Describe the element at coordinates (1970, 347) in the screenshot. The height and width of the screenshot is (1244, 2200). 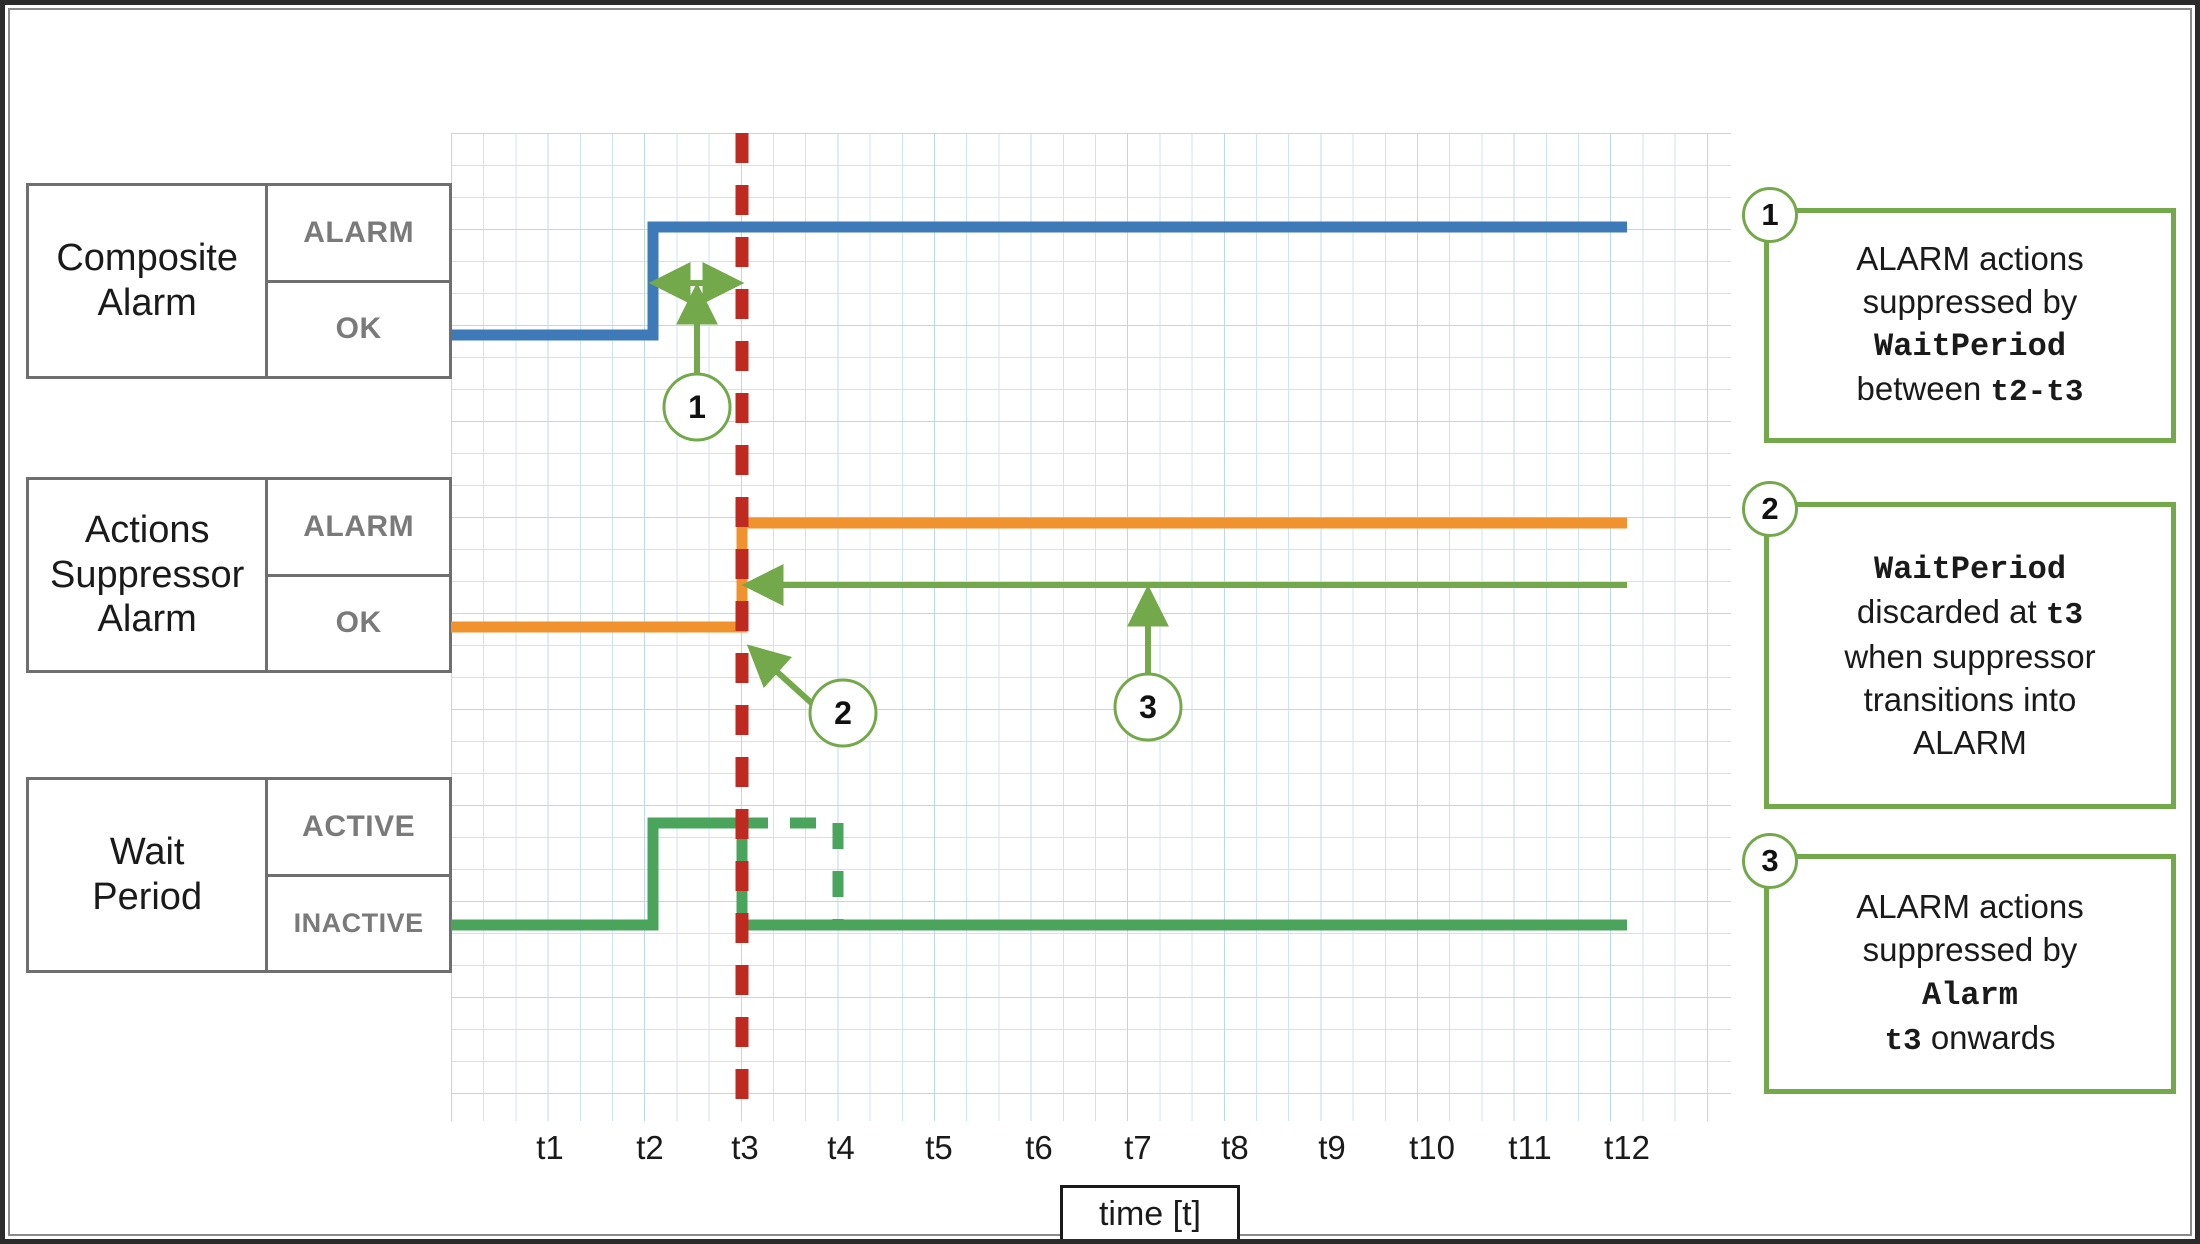
I see `callout-1-line3: WaitPeriod` at that location.